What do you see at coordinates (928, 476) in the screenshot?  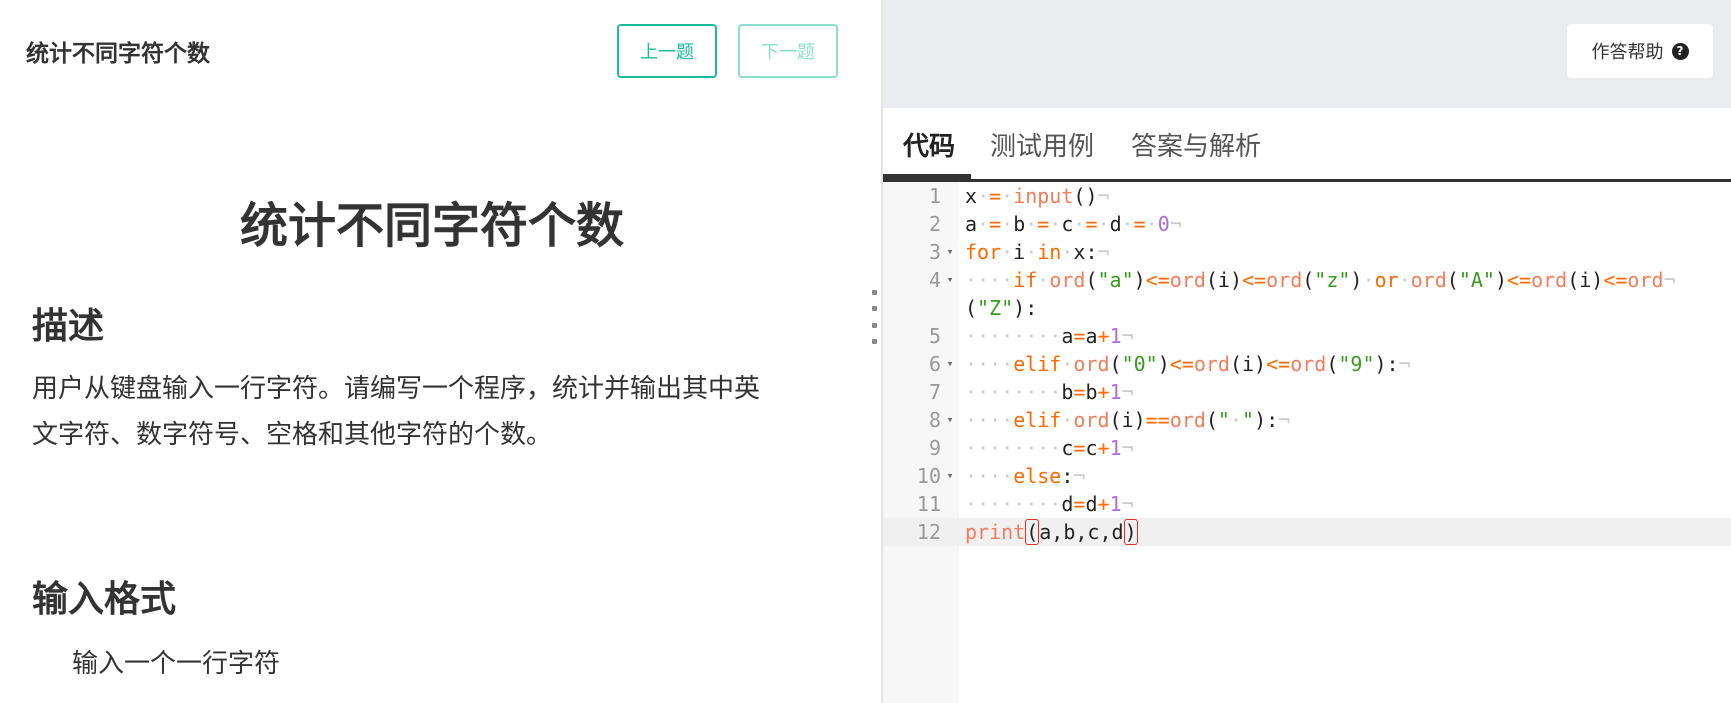 I see `line-number: 10` at bounding box center [928, 476].